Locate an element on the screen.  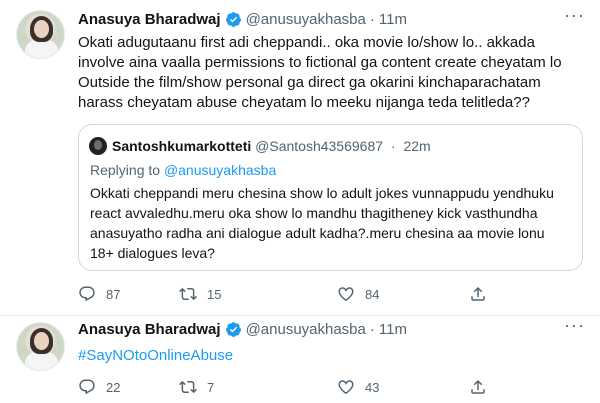
replying-to: Replying to @anusuyakhasba is located at coordinates (183, 170).